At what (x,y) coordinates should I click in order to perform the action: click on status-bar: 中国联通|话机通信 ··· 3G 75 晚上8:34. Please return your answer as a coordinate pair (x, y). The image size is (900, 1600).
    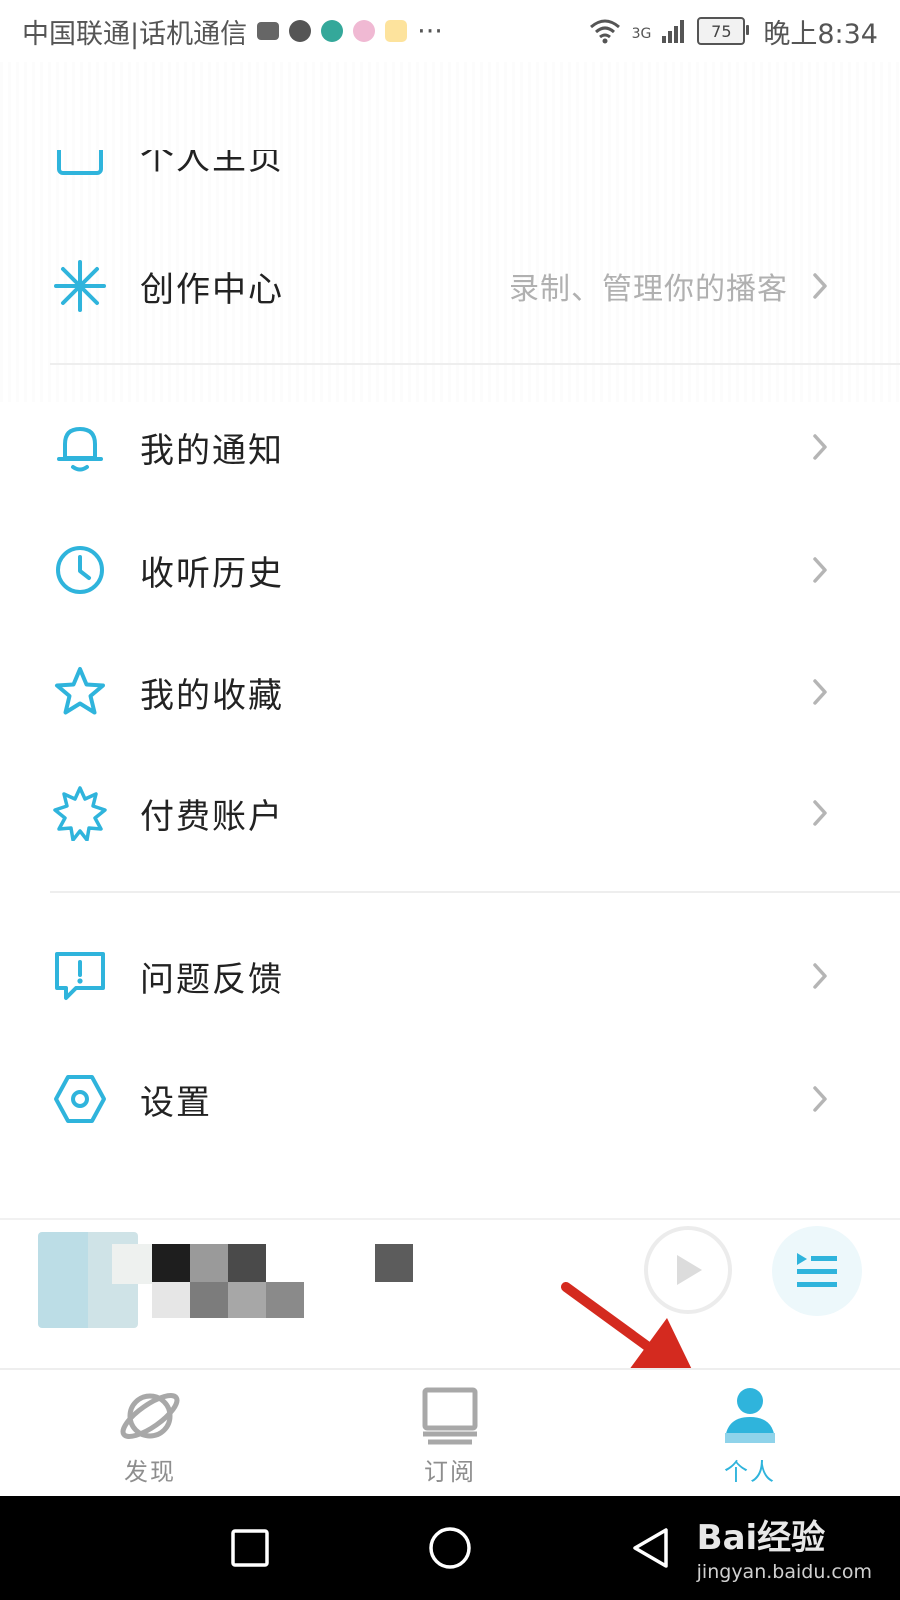
    Looking at the image, I should click on (450, 31).